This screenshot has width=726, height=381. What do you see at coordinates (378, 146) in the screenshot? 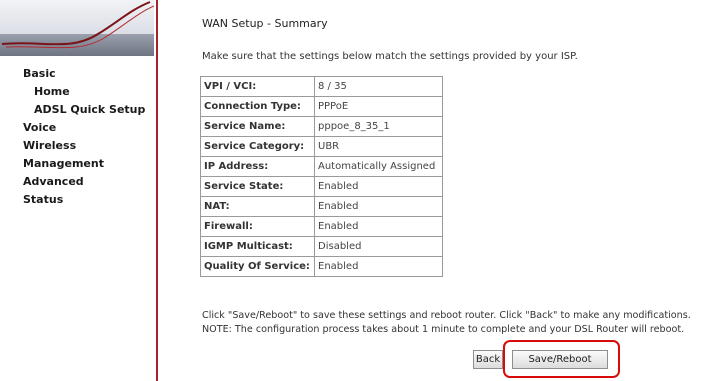
I see `row-value: UBR` at bounding box center [378, 146].